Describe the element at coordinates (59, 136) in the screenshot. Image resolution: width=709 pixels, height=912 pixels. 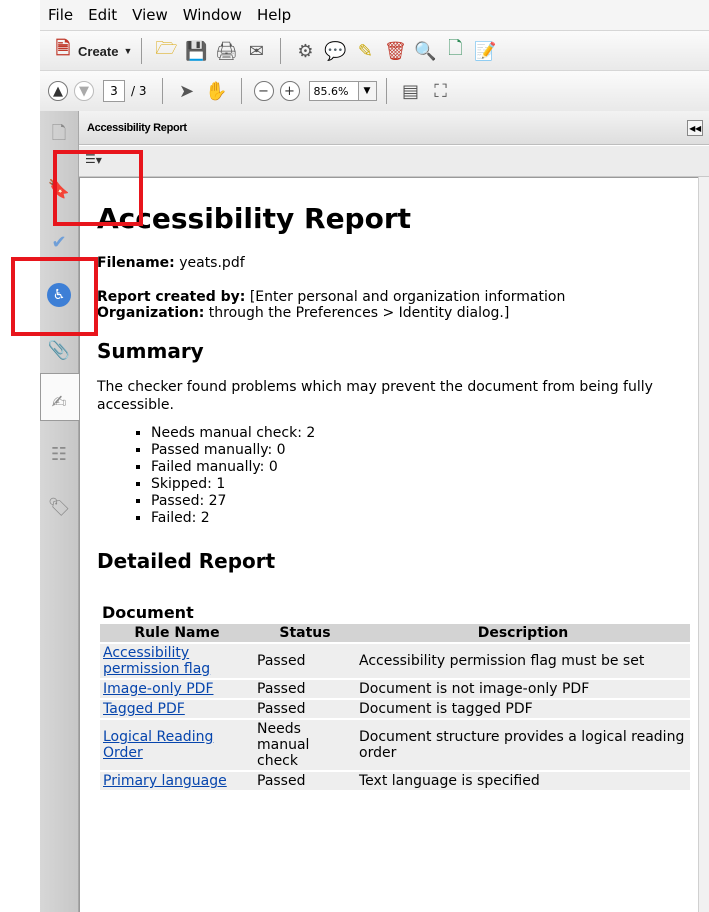
I see `page-thumbnails-icon: 🗋` at that location.